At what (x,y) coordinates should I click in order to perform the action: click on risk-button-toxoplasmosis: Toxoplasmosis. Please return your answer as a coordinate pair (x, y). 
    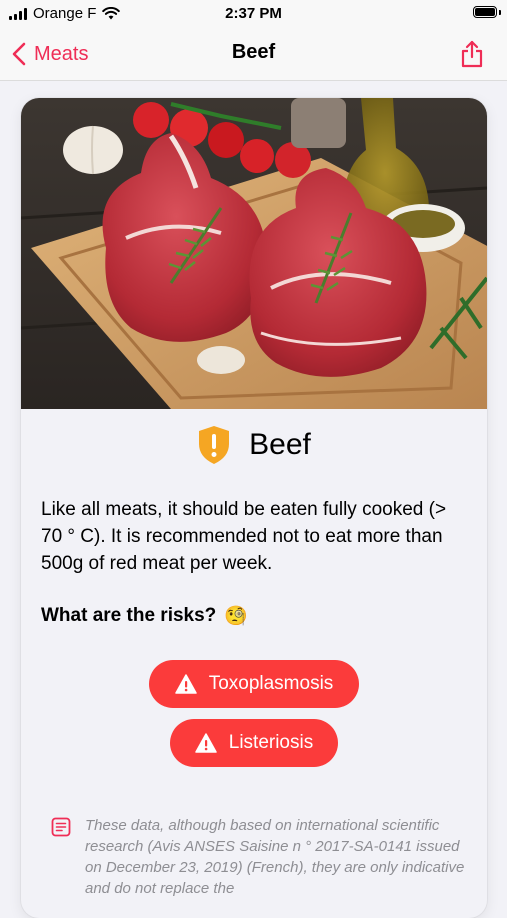
    Looking at the image, I should click on (254, 684).